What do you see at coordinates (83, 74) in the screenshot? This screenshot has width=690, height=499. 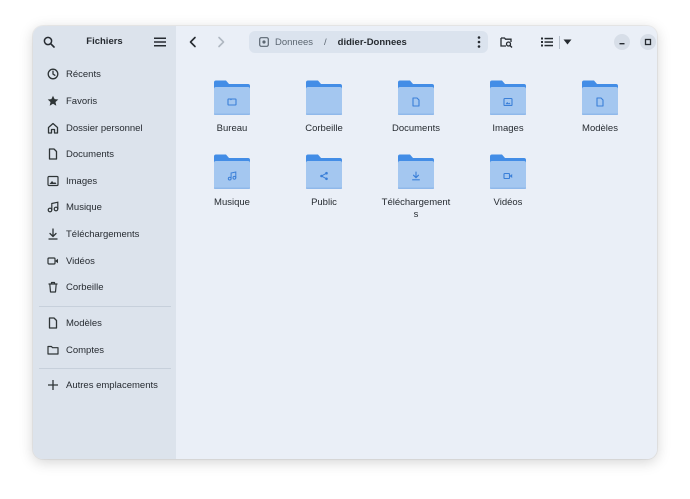 I see `sidebar-item-label: Récents` at bounding box center [83, 74].